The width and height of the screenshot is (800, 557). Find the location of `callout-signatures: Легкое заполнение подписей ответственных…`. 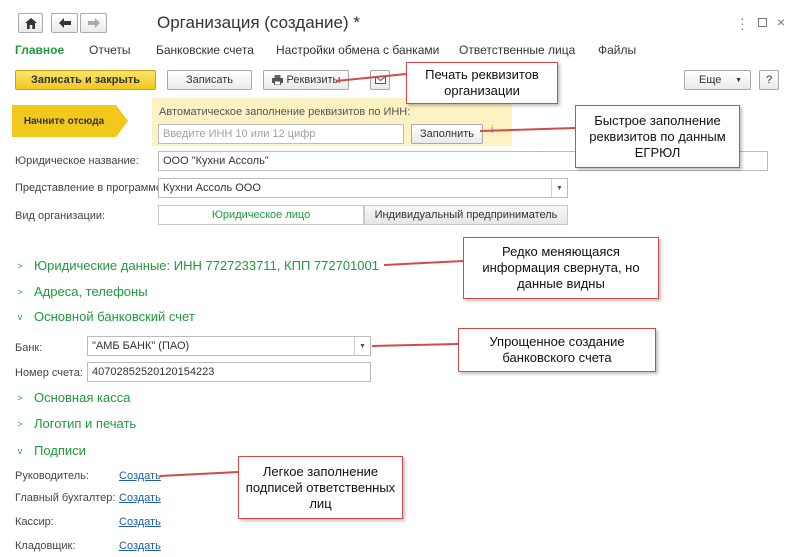

callout-signatures: Легкое заполнение подписей ответственных… is located at coordinates (320, 487).